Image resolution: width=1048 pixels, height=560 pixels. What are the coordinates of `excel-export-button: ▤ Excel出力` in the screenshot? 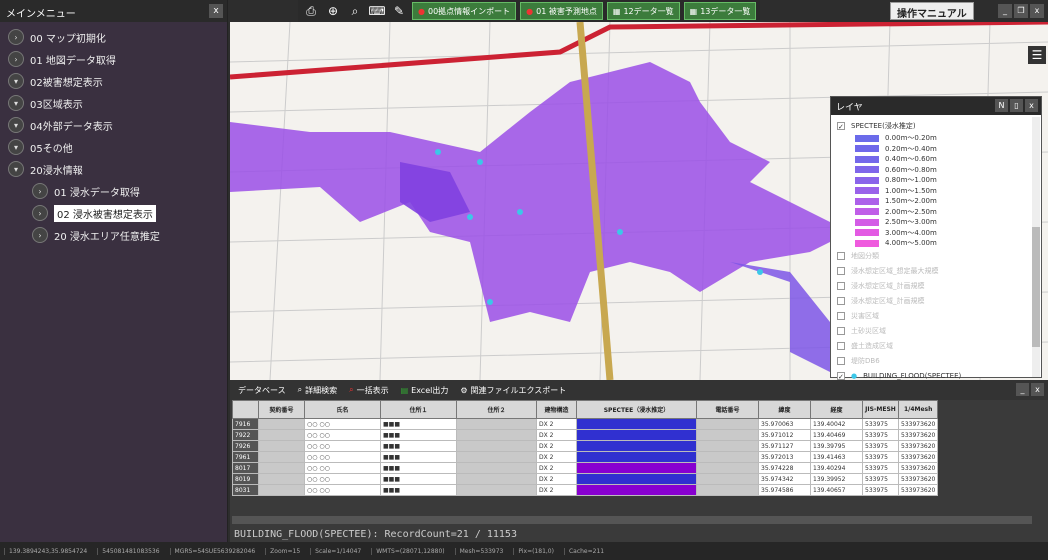 It's located at (425, 390).